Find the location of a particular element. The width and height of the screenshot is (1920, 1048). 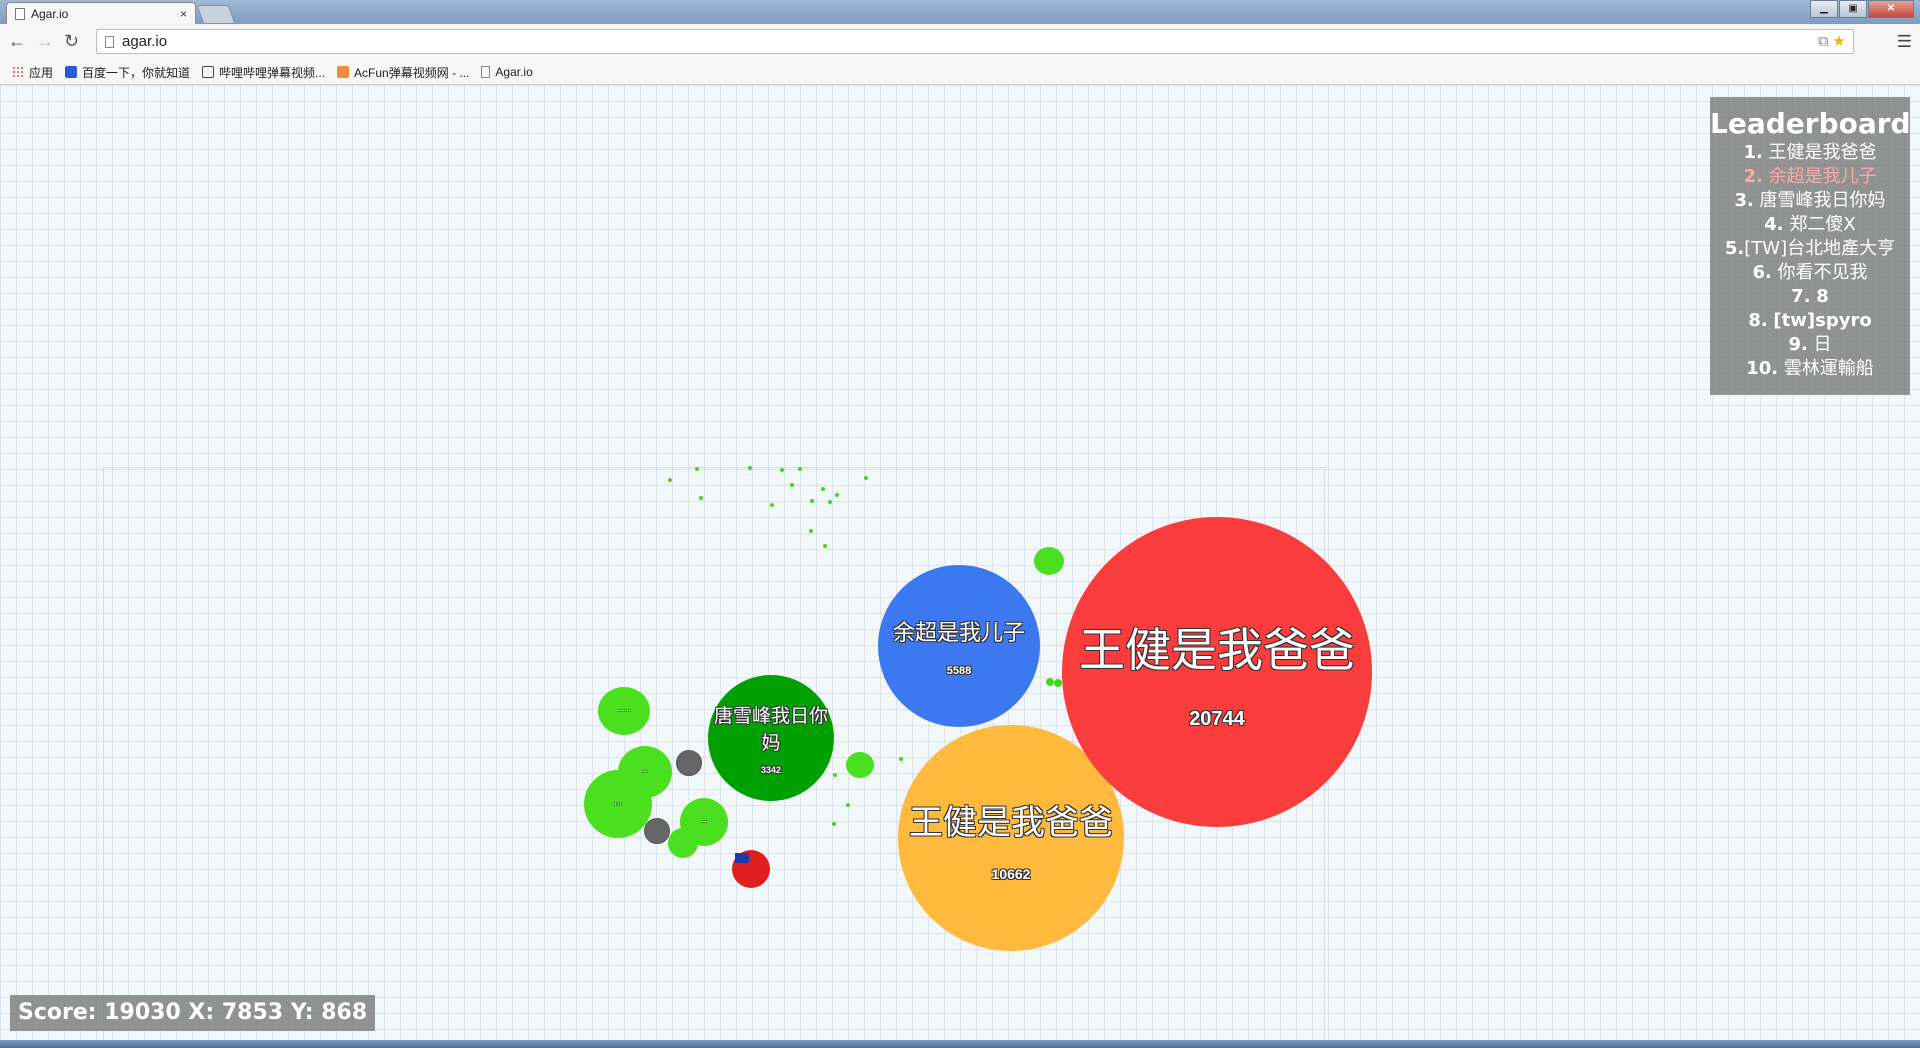

leaderboard-row: 9. 日 is located at coordinates (1810, 345).